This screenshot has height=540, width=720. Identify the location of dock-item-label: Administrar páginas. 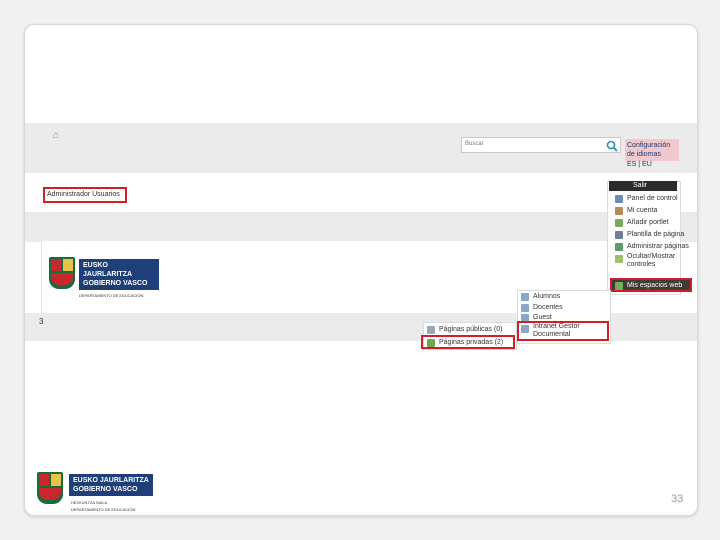
(658, 246).